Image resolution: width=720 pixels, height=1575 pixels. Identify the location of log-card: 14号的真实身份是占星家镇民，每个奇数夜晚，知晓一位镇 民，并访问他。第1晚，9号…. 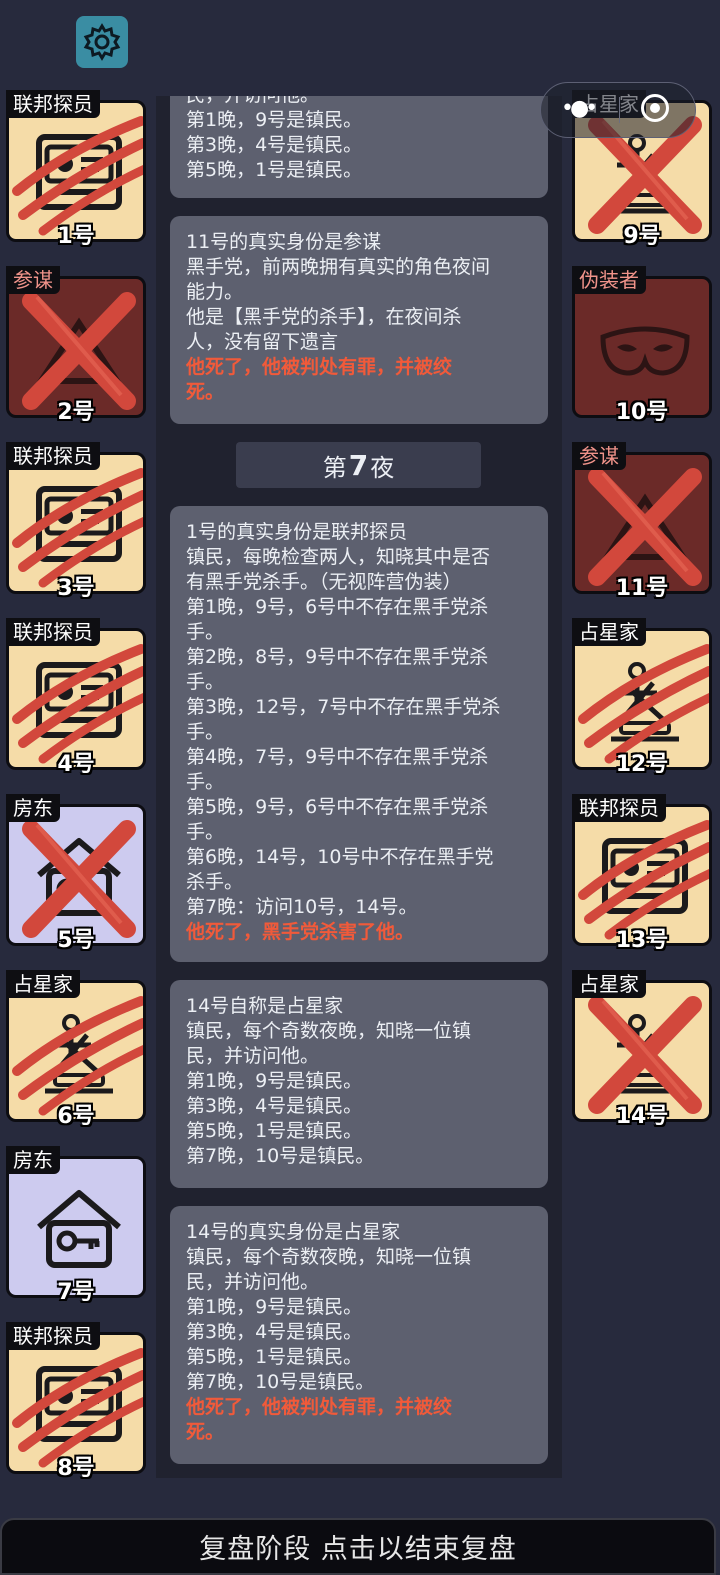
(359, 1335).